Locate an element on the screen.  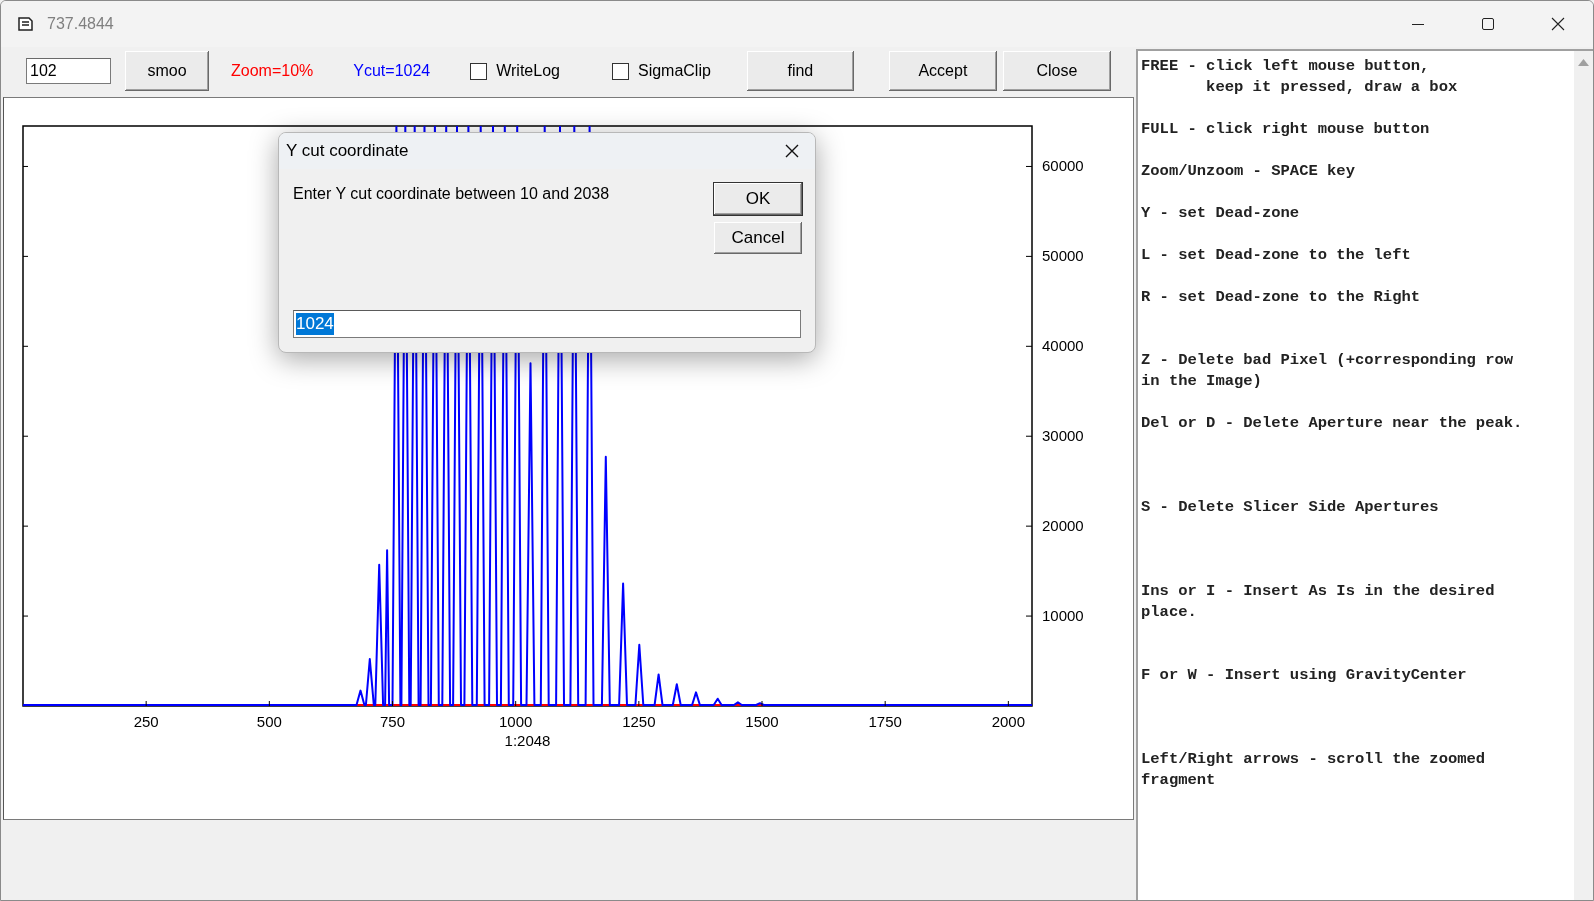
ycut-label: Ycut=1024 is located at coordinates (392, 71).